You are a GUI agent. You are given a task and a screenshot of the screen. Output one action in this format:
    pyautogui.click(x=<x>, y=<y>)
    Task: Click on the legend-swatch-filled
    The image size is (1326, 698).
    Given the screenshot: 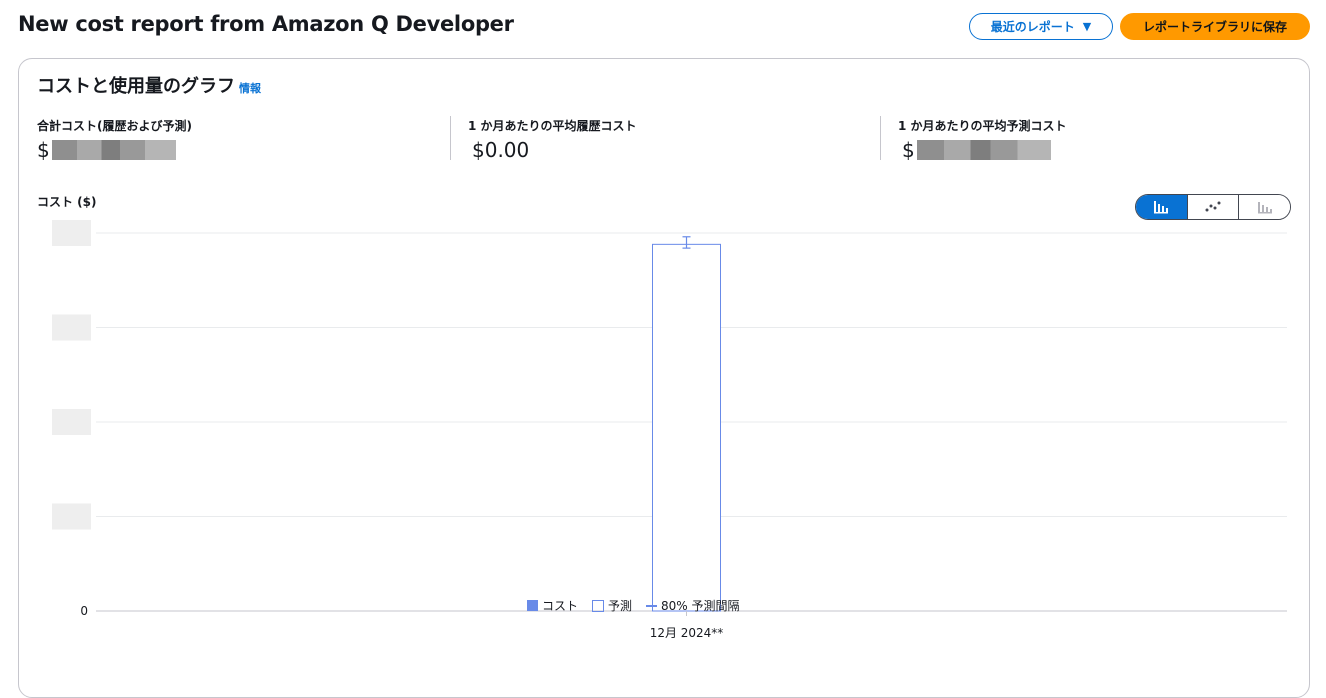 What is the action you would take?
    pyautogui.click(x=532, y=605)
    